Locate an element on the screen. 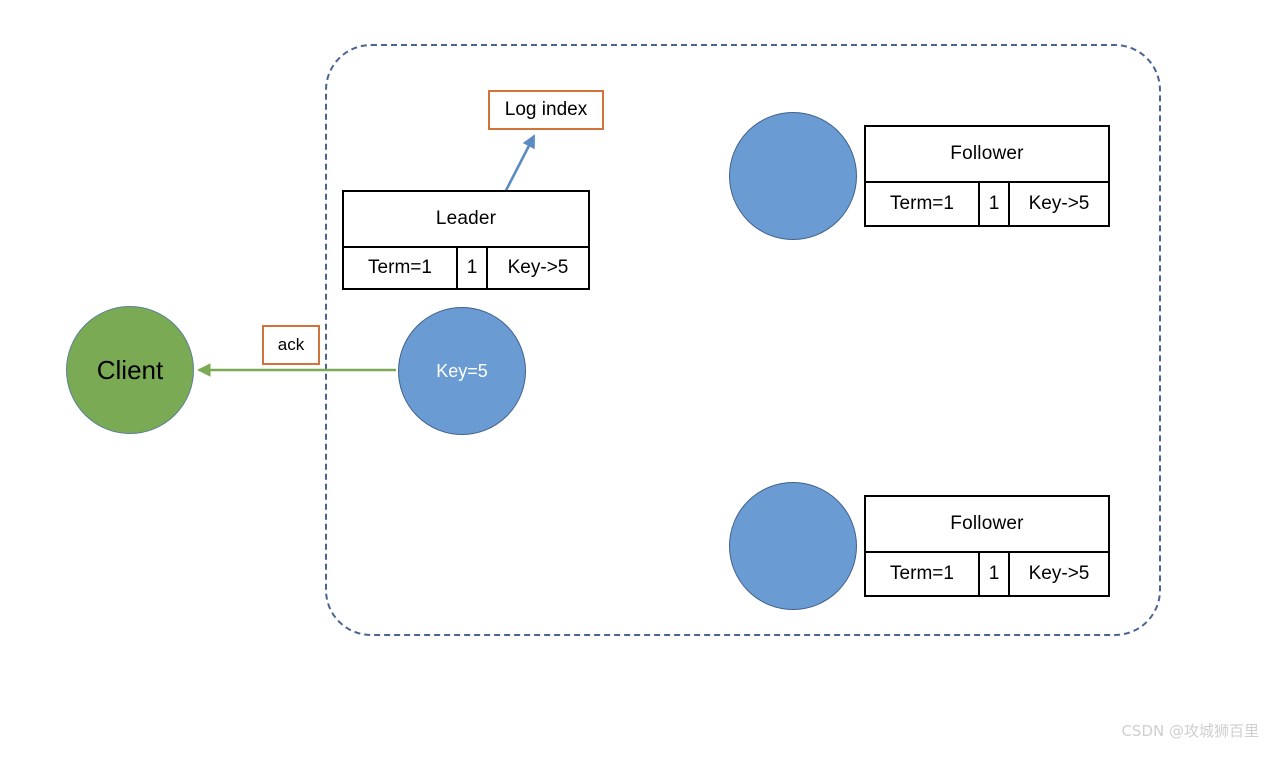  log-index-callout-label: Log index is located at coordinates (546, 109).